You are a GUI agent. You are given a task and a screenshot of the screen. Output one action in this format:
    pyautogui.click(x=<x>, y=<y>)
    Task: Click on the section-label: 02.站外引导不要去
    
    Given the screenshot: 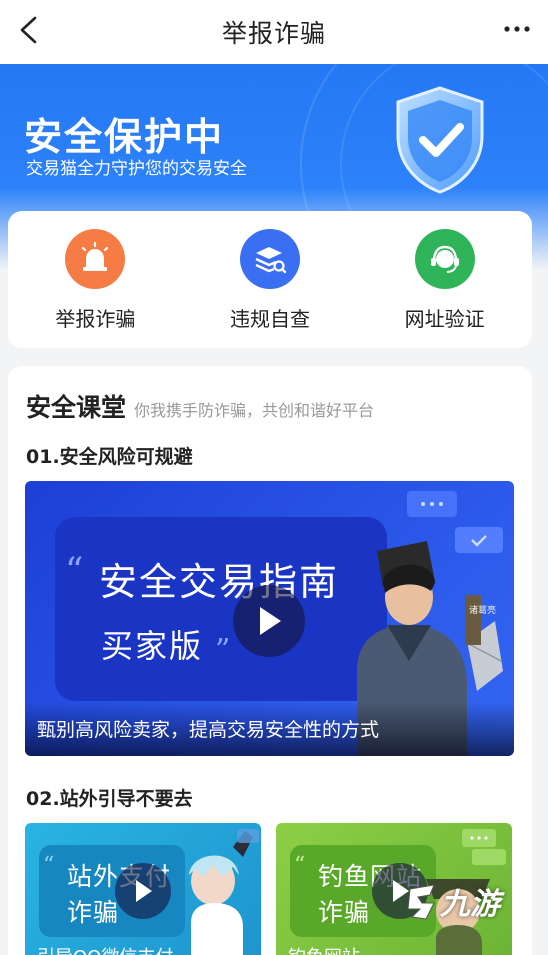 What is the action you would take?
    pyautogui.click(x=109, y=799)
    